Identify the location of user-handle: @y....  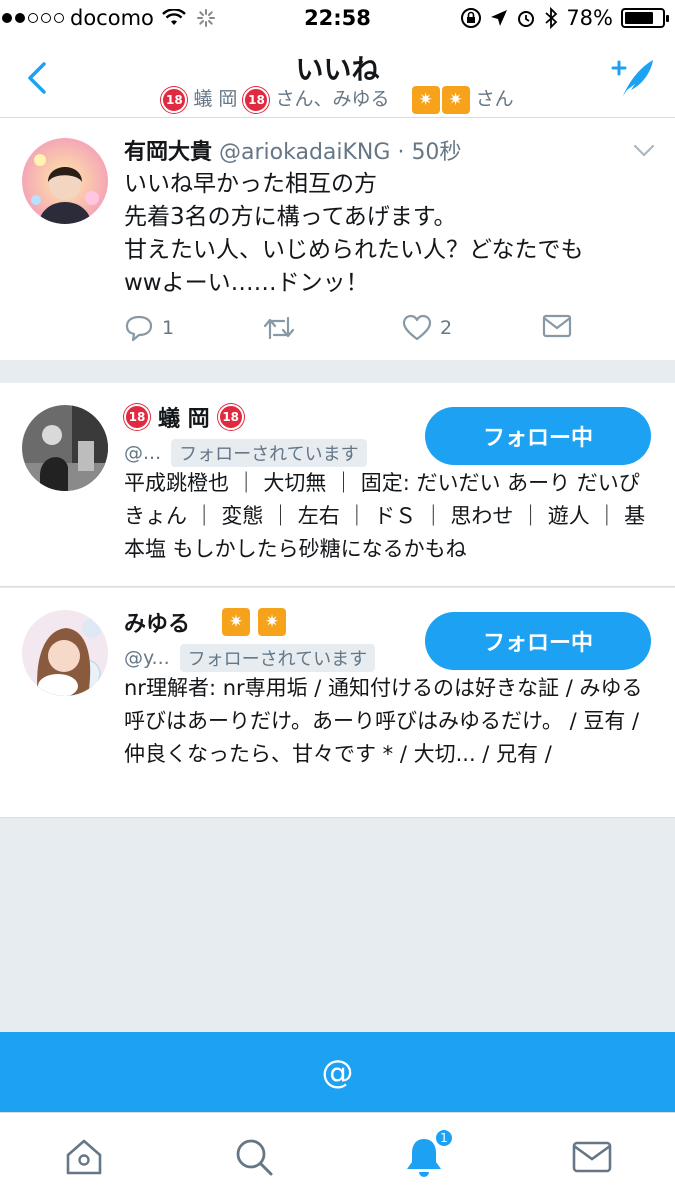
(147, 658).